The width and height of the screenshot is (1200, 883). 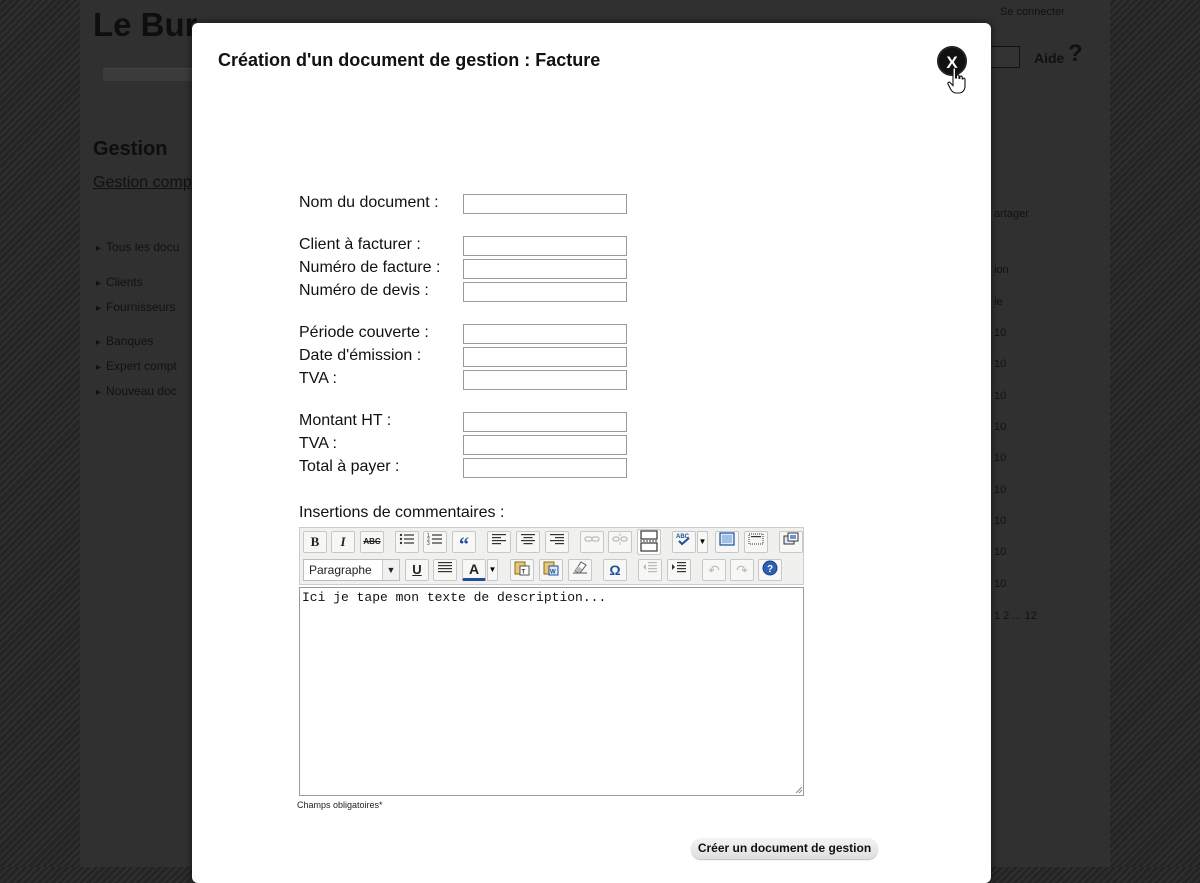 What do you see at coordinates (615, 570) in the screenshot?
I see `special-char-icon: Ω` at bounding box center [615, 570].